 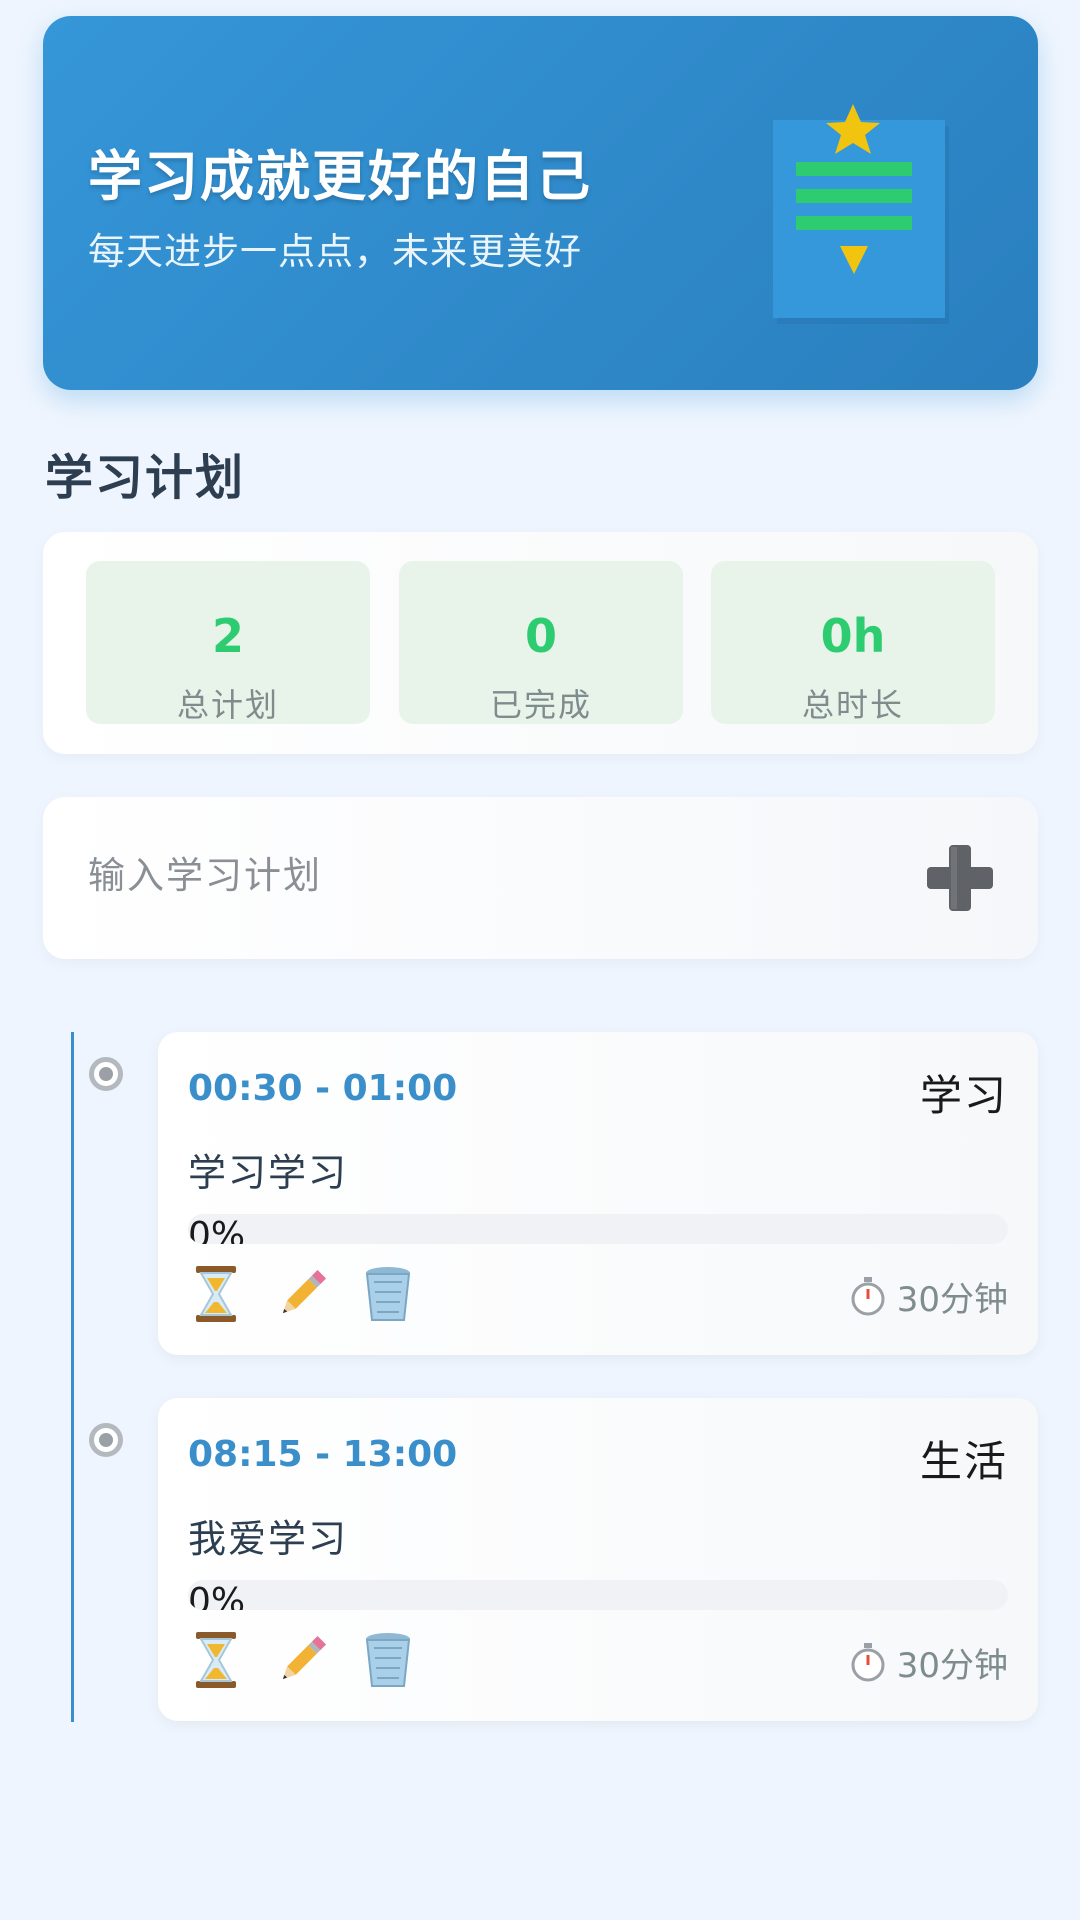 What do you see at coordinates (852, 705) in the screenshot?
I see `stat-label: 总时长` at bounding box center [852, 705].